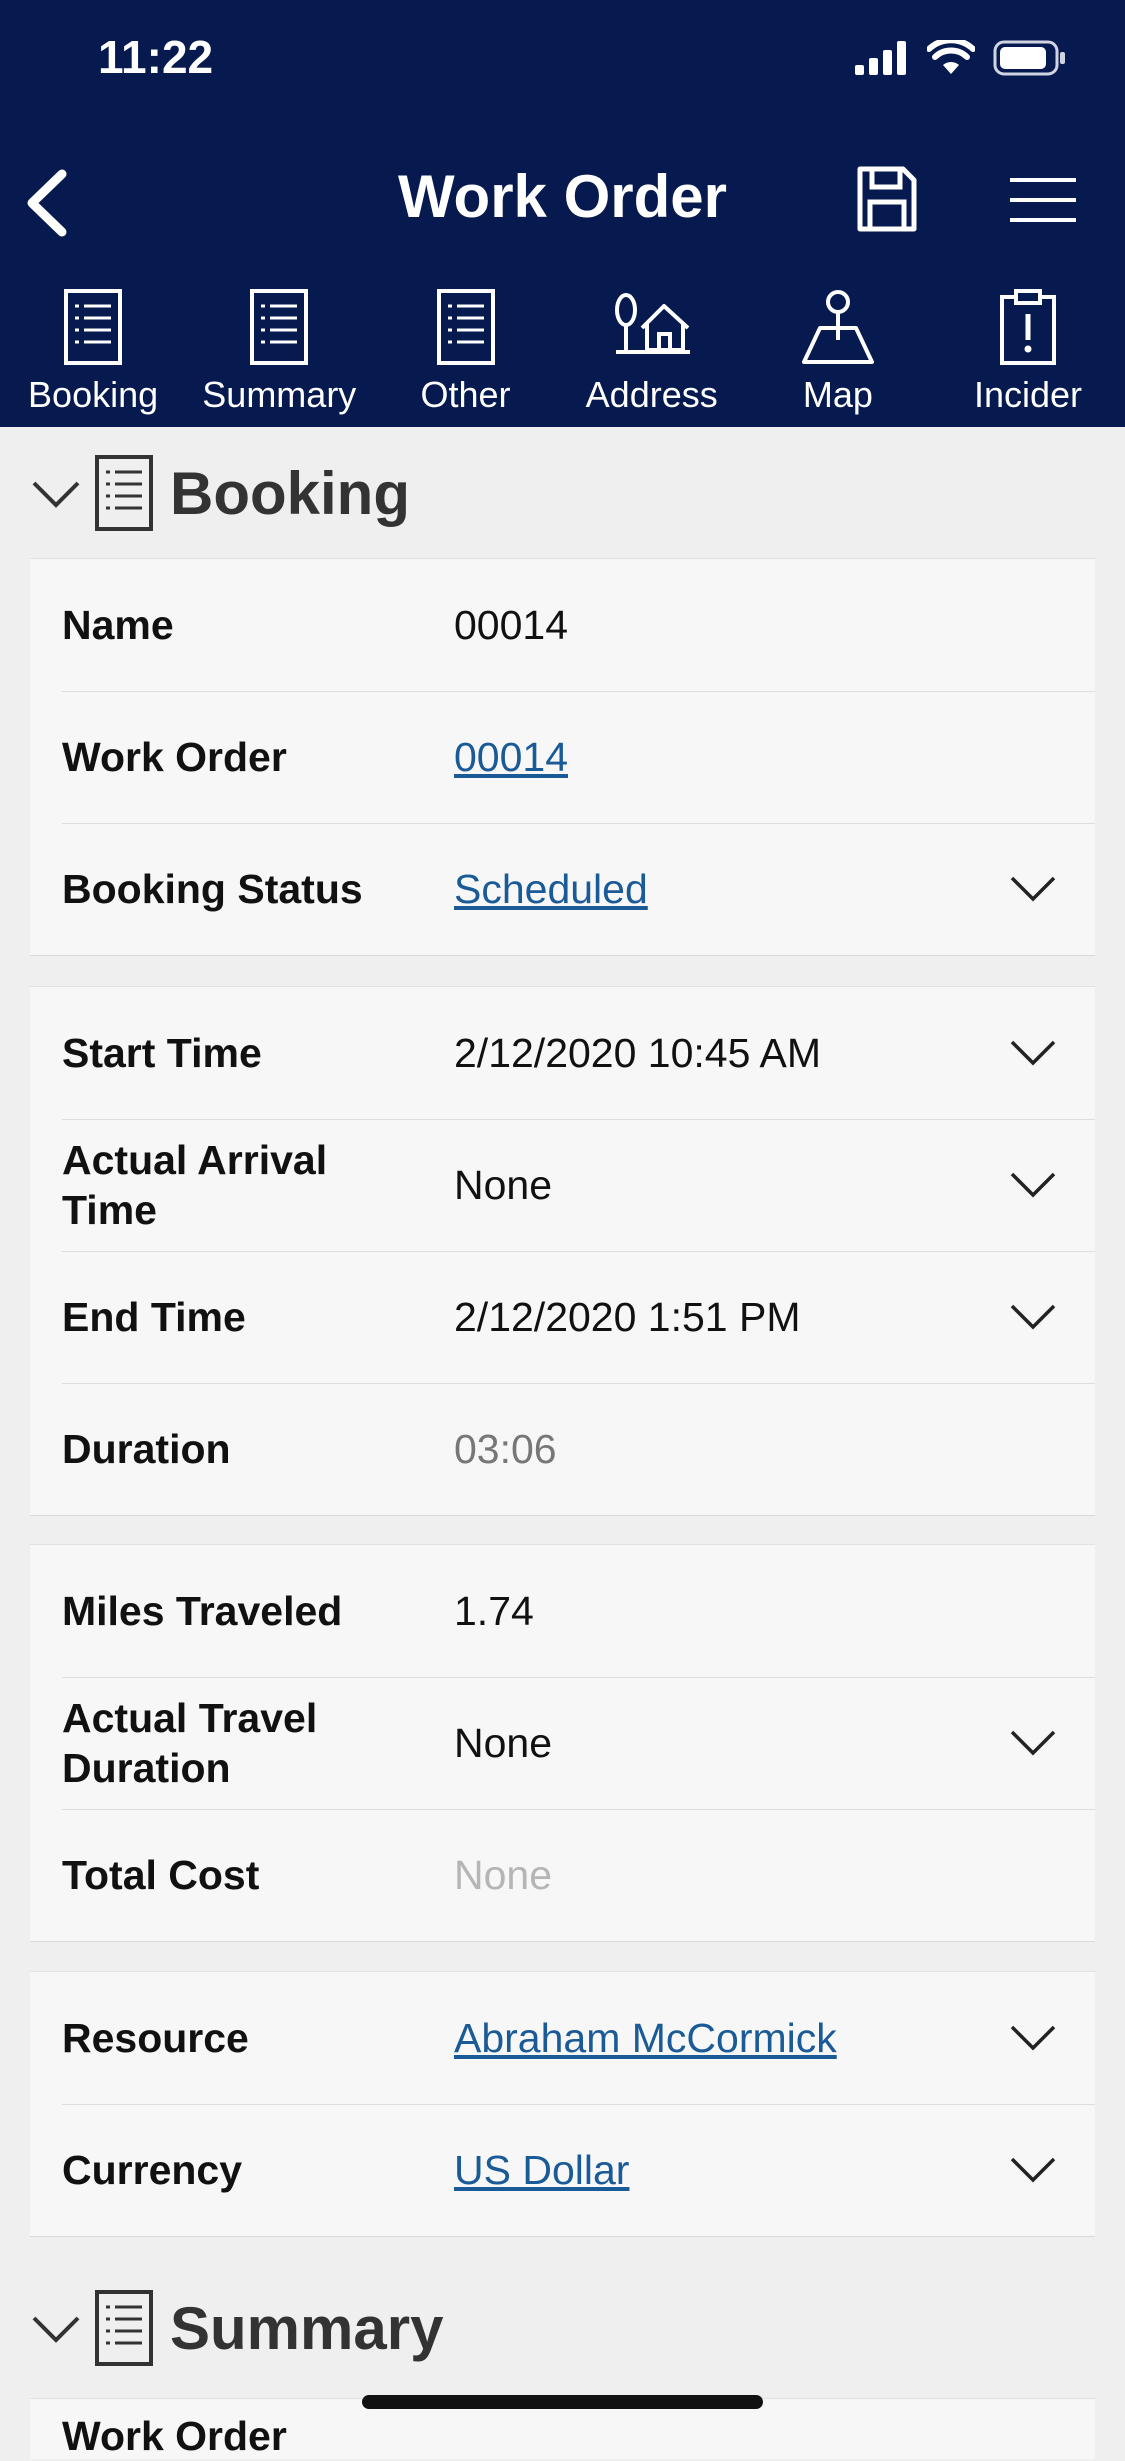 This screenshot has width=1125, height=2461. I want to click on tab-incidents: Incider, so click(1028, 353).